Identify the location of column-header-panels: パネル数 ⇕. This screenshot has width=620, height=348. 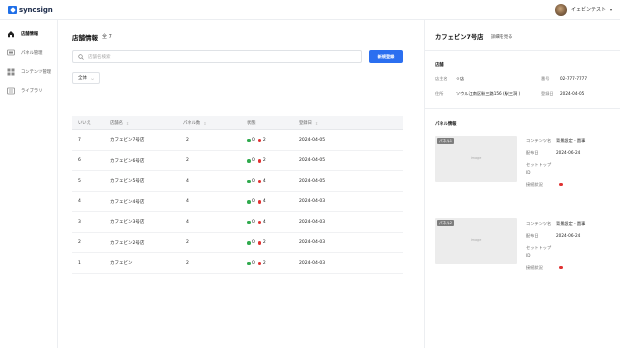
(195, 123).